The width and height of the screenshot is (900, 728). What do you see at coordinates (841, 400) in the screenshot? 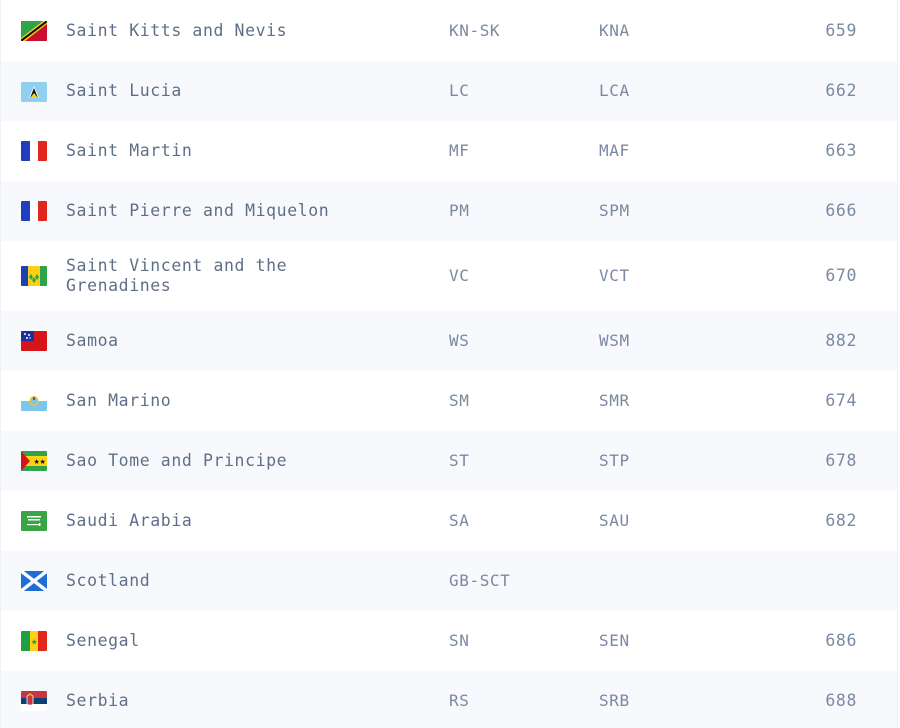
I see `numeric-code: 674` at bounding box center [841, 400].